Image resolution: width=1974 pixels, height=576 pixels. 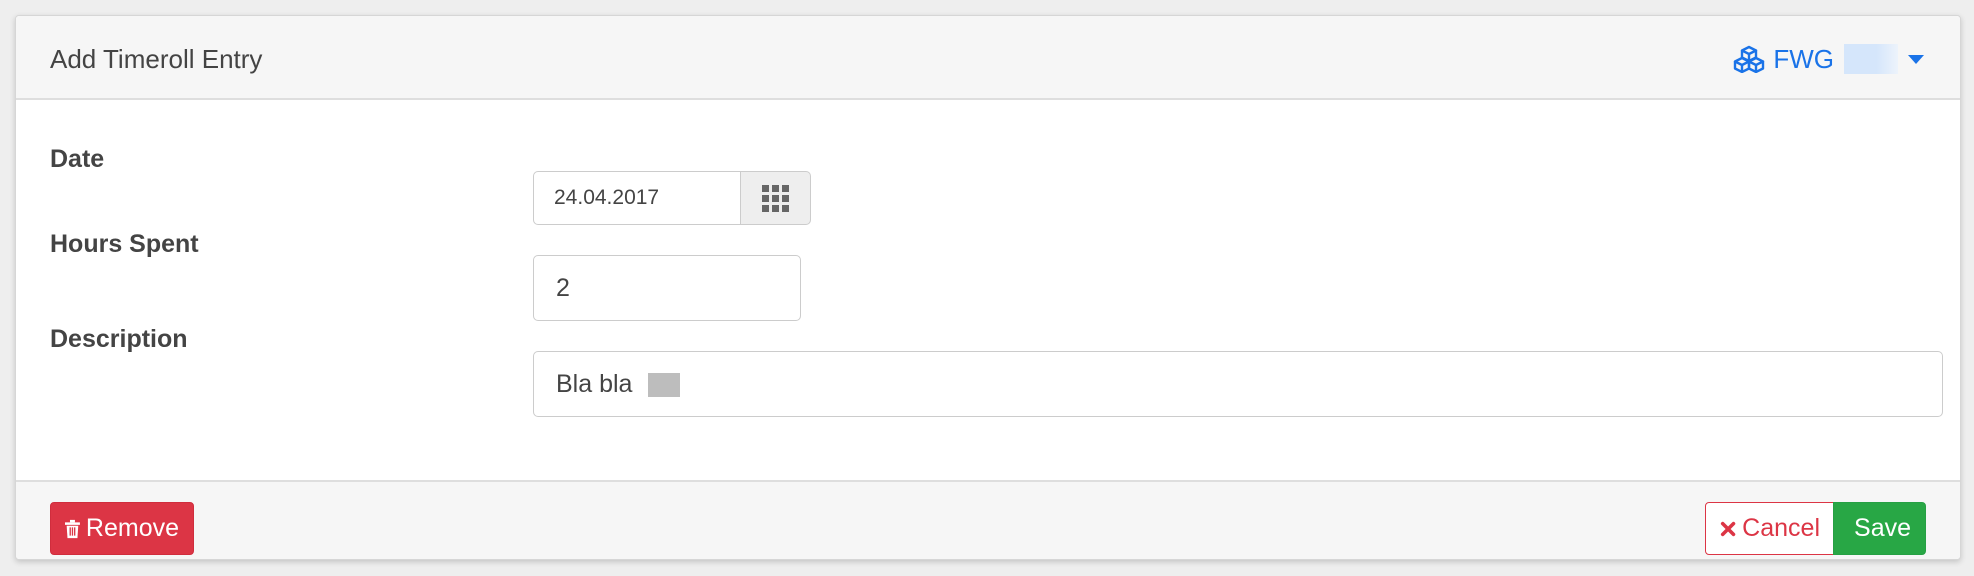 I want to click on cubes-icon, so click(x=1749, y=59).